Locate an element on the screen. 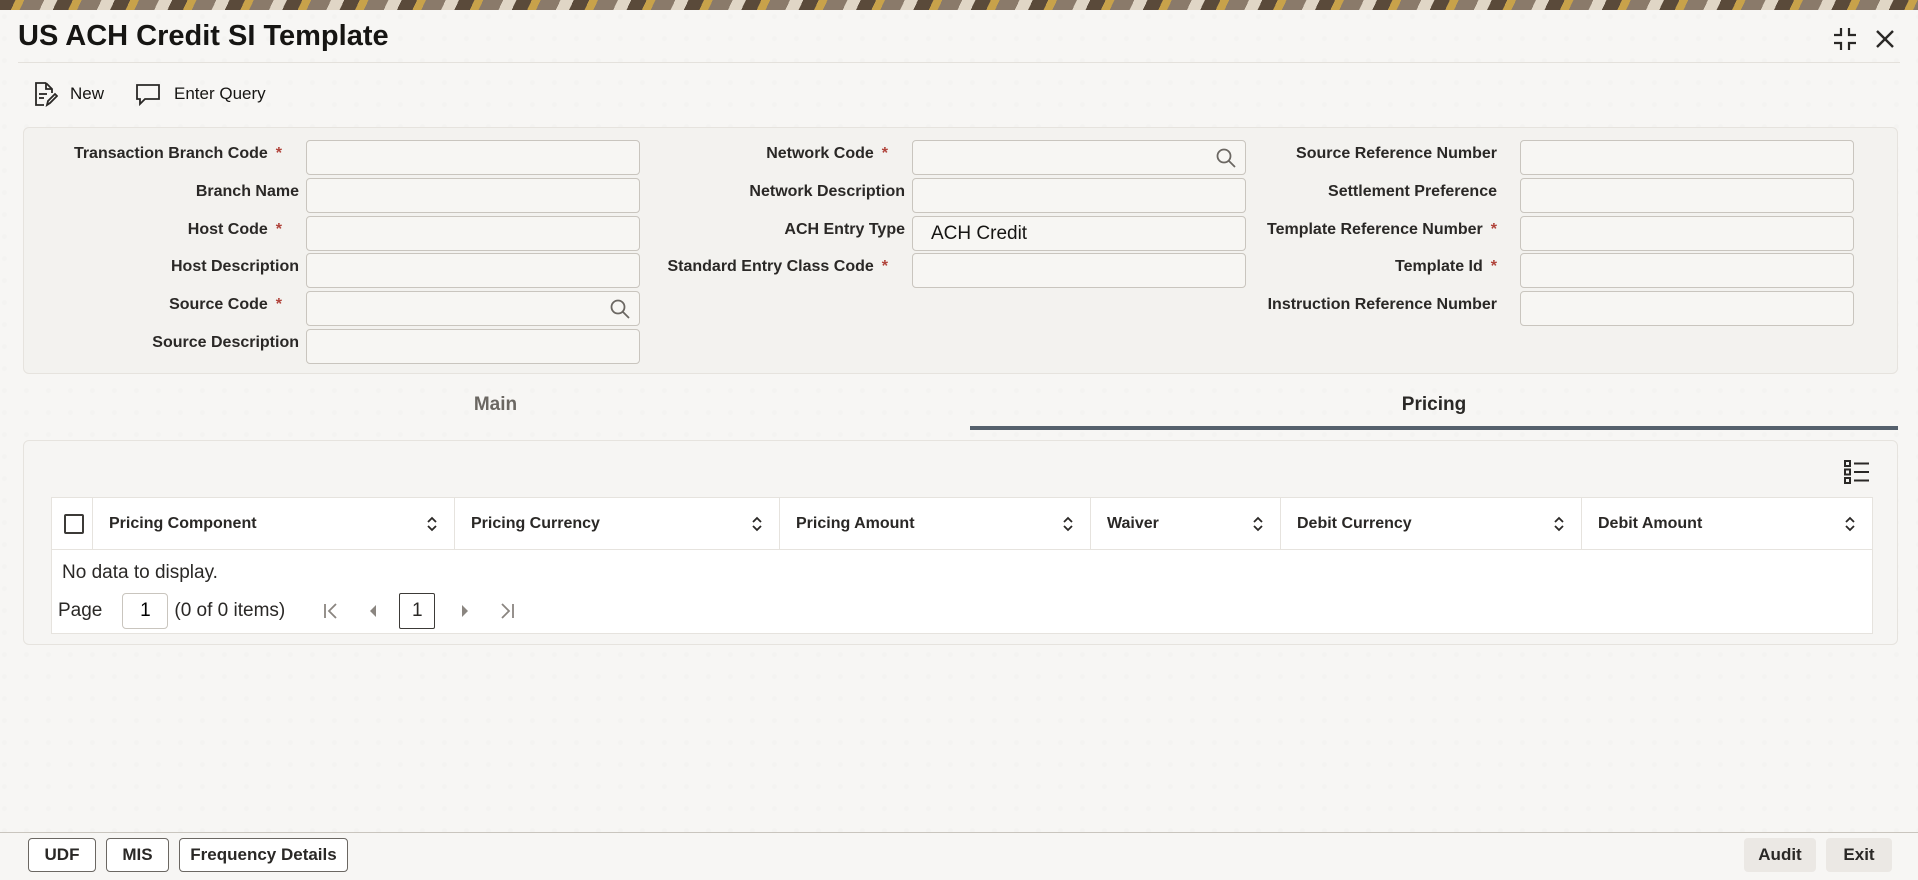 This screenshot has height=880, width=1918. template-reference-number-input is located at coordinates (1687, 233).